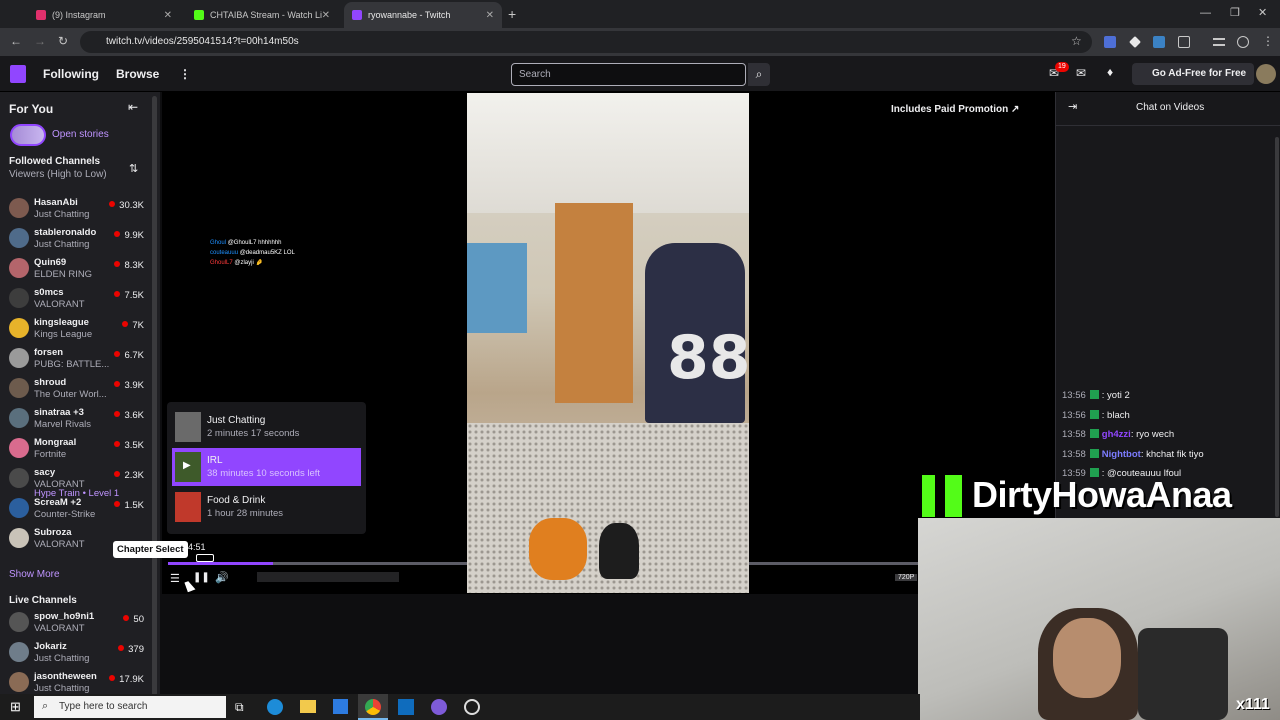  I want to click on sidebar-channel-item: HasanAbi Just Chatting 30.3K, so click(80, 208).